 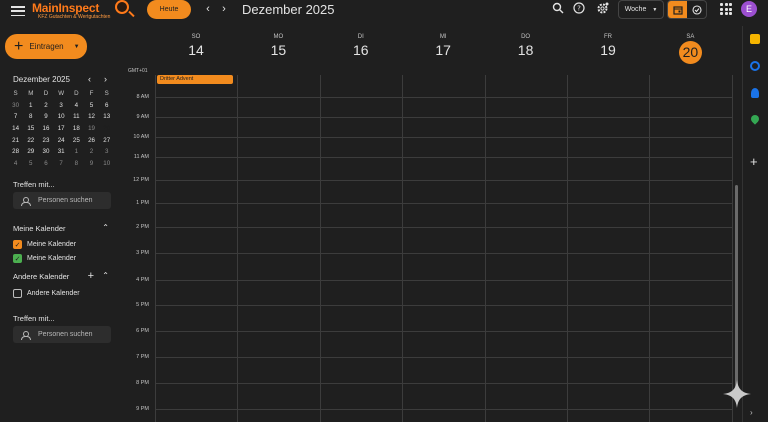 What do you see at coordinates (91, 276) in the screenshot?
I see `add-calendar-icon: +` at bounding box center [91, 276].